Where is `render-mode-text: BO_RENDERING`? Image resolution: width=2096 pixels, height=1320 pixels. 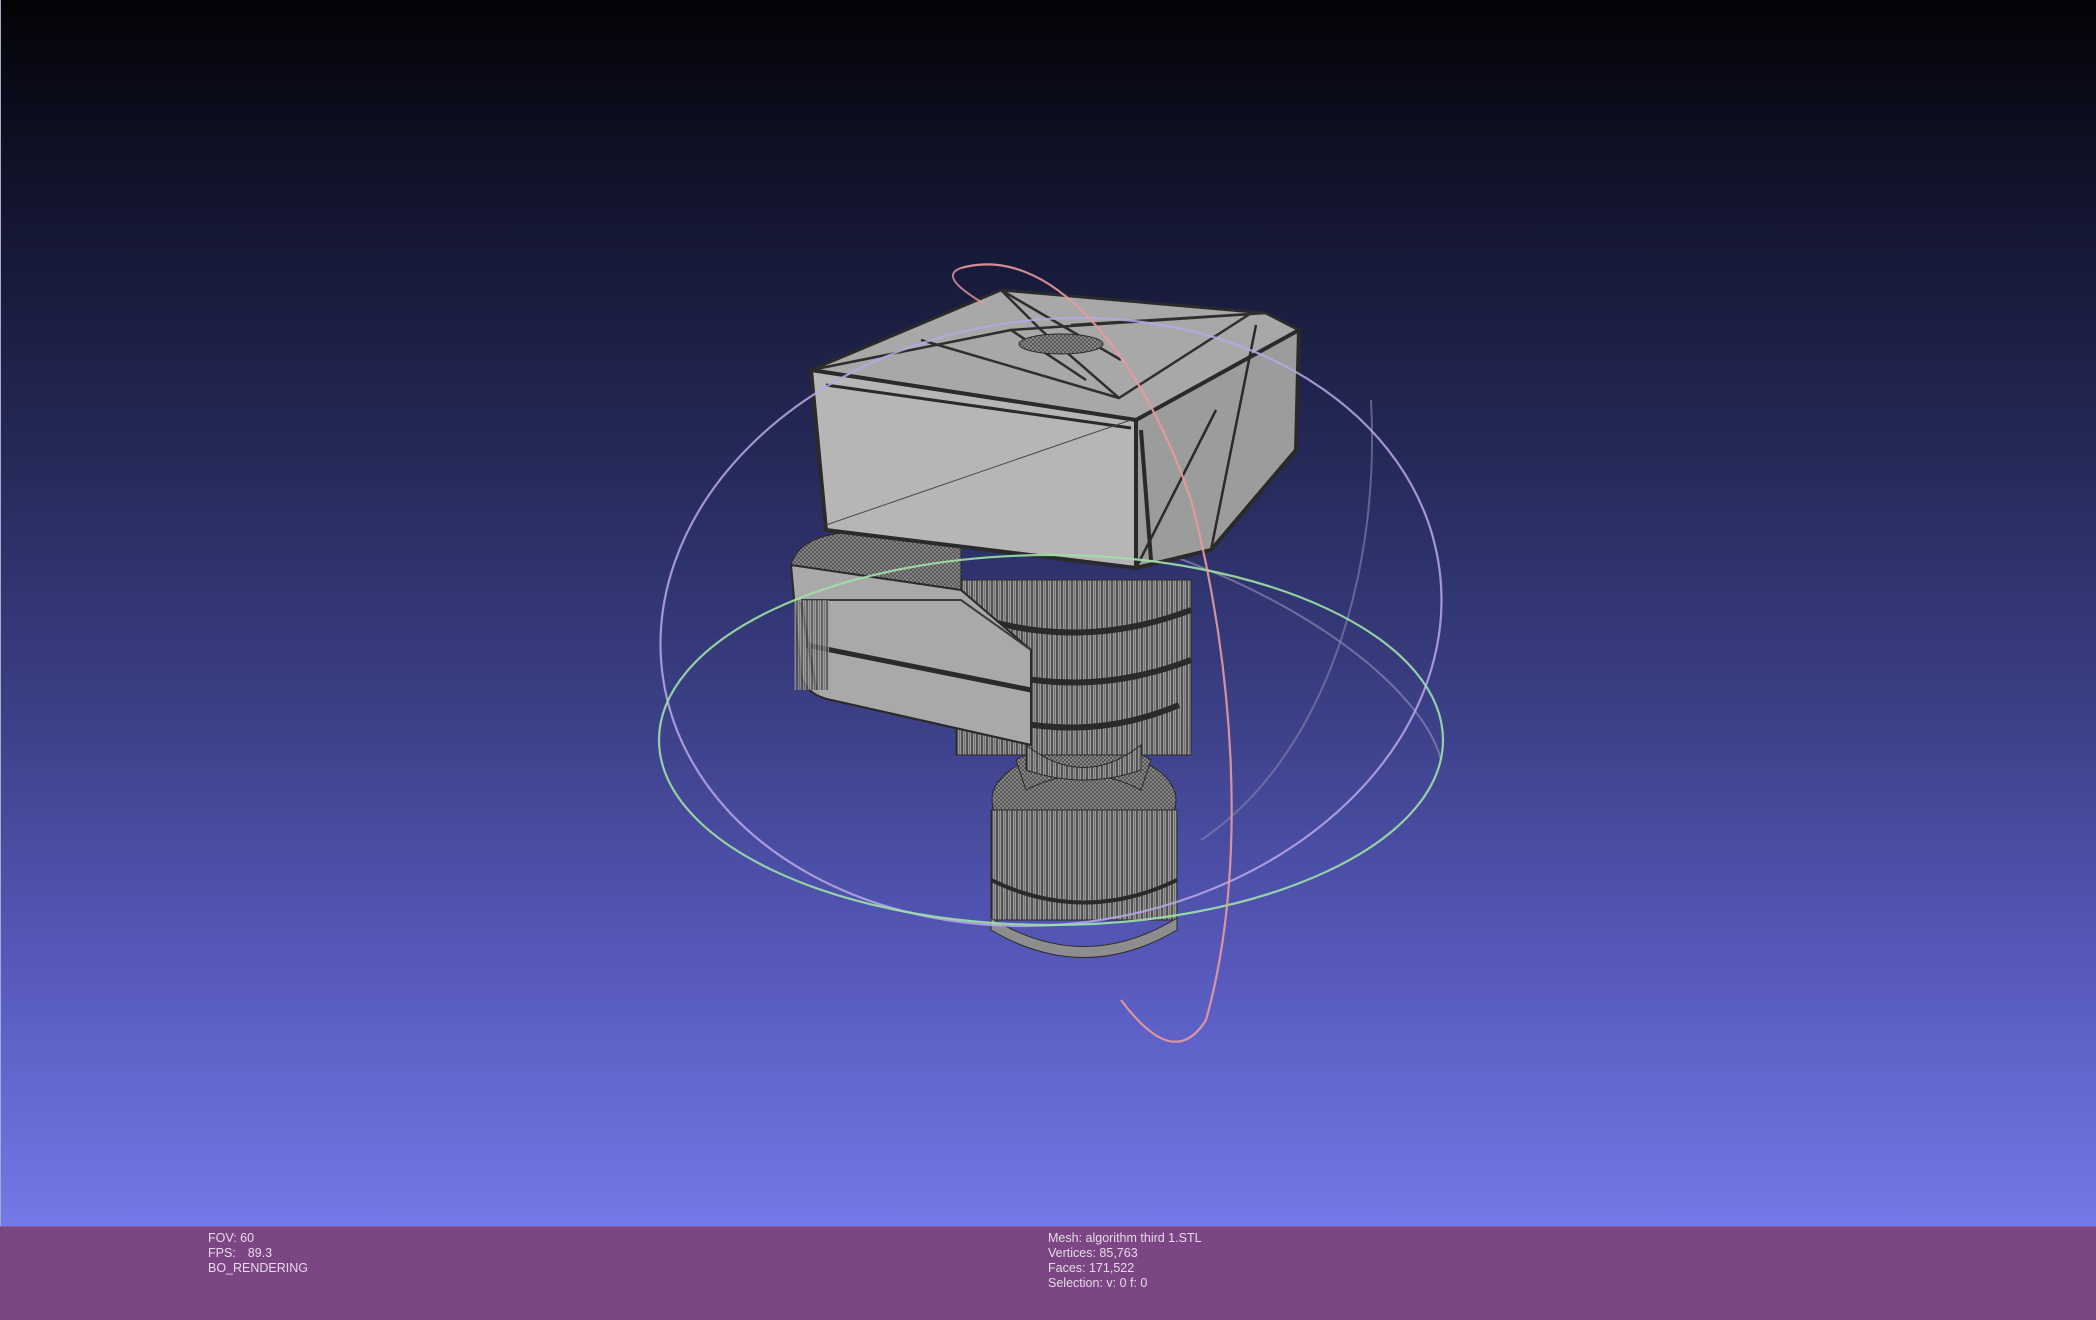
render-mode-text: BO_RENDERING is located at coordinates (258, 1268).